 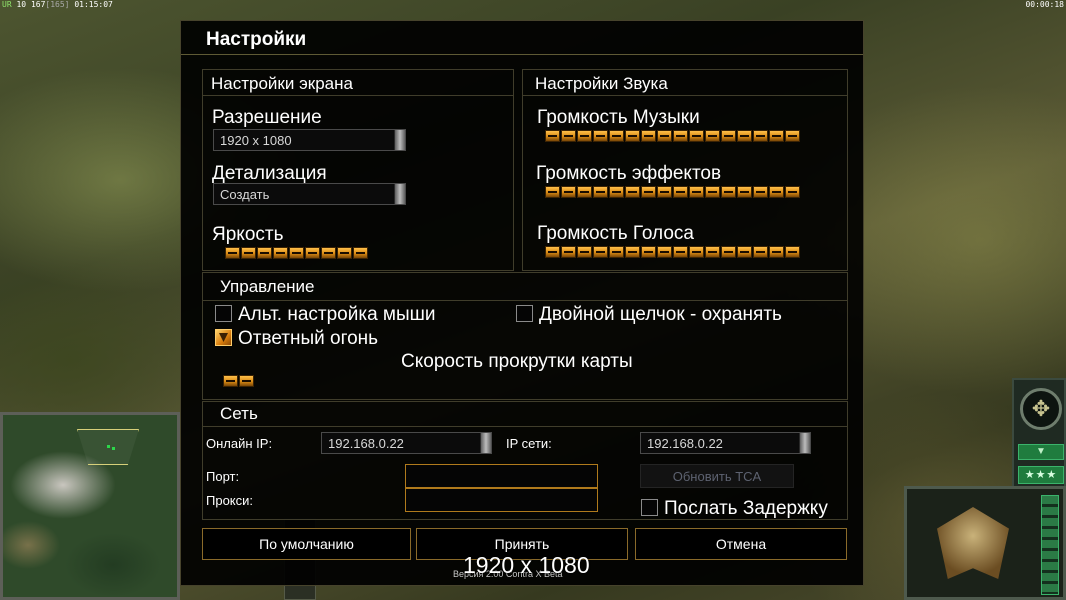 I want to click on power-bar, so click(x=1050, y=545).